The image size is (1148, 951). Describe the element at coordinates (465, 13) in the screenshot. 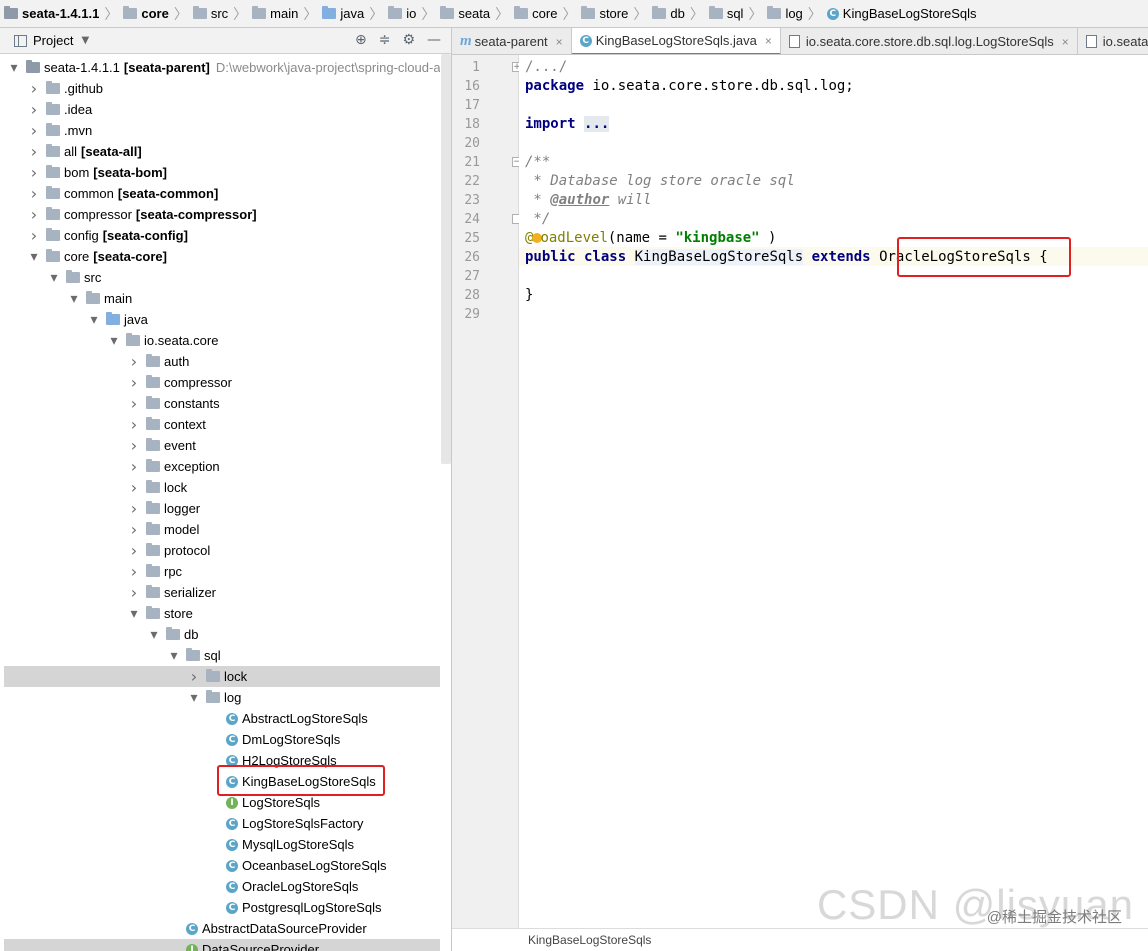

I see `breadcrumb-item: seata` at that location.